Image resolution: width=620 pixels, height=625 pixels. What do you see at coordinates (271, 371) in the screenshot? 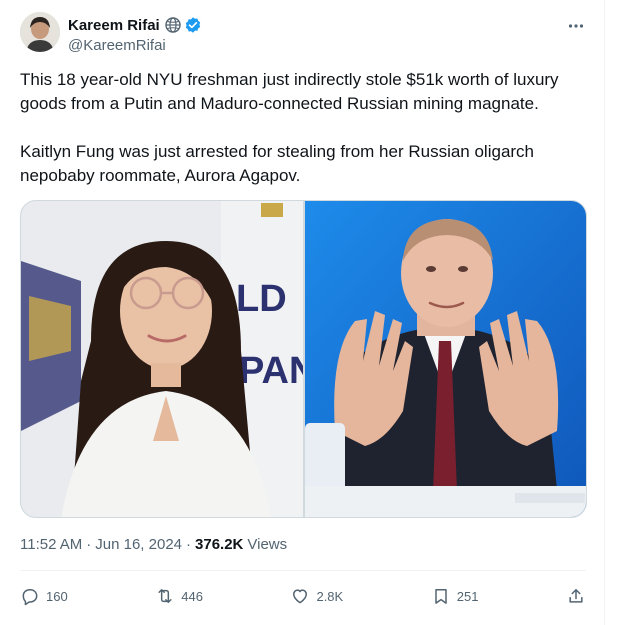
I see `background-letters: PAN` at bounding box center [271, 371].